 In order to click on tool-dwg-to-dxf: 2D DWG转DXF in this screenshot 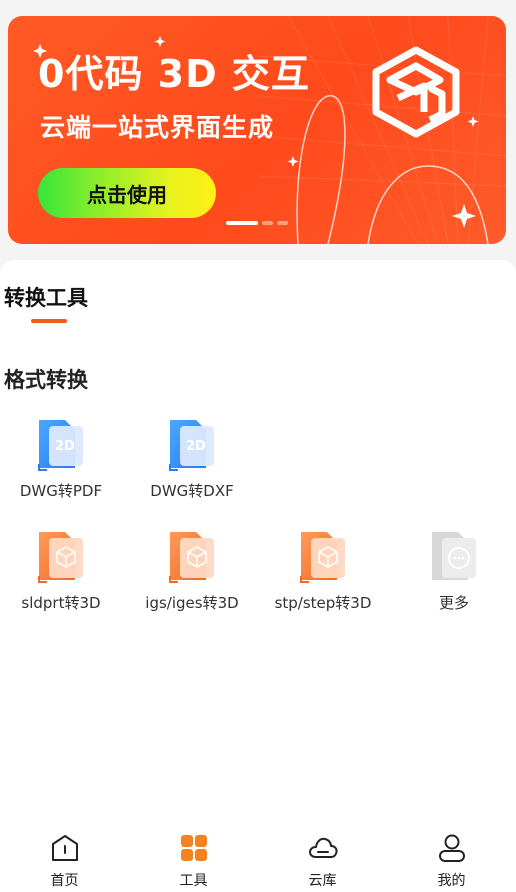, I will do `click(192, 466)`.